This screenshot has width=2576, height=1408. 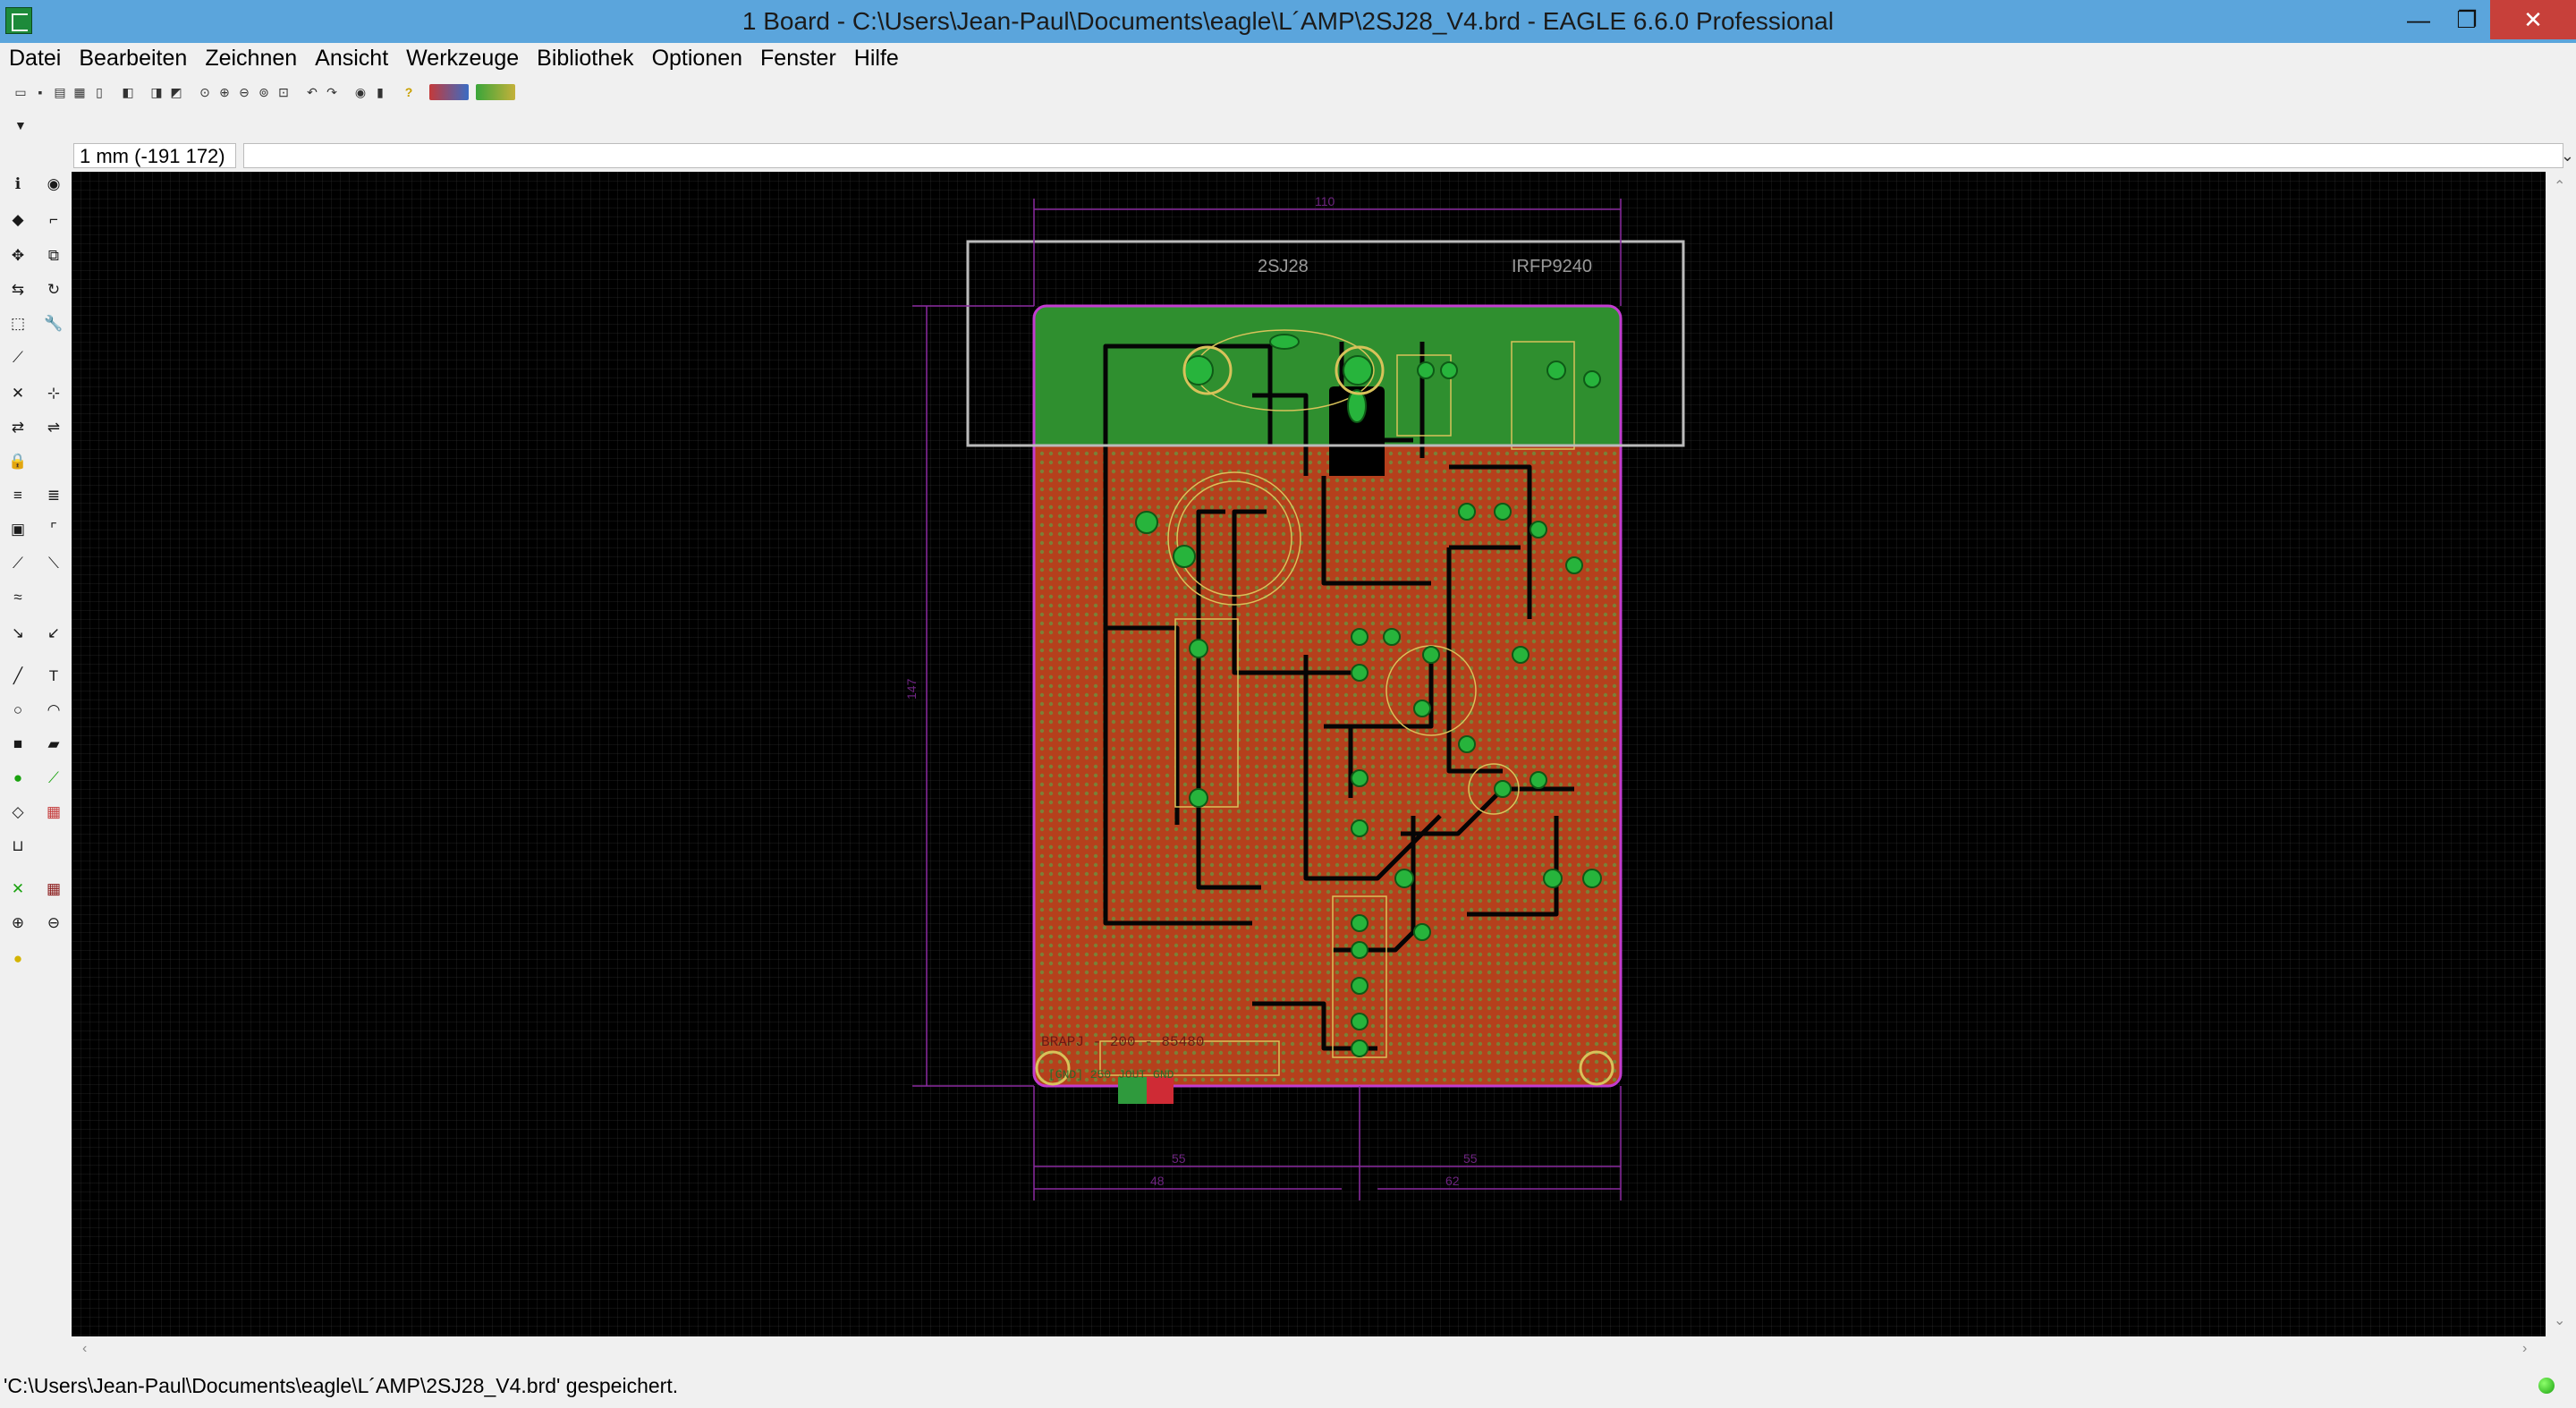 What do you see at coordinates (80, 92) in the screenshot?
I see `cam-icon: ▦` at bounding box center [80, 92].